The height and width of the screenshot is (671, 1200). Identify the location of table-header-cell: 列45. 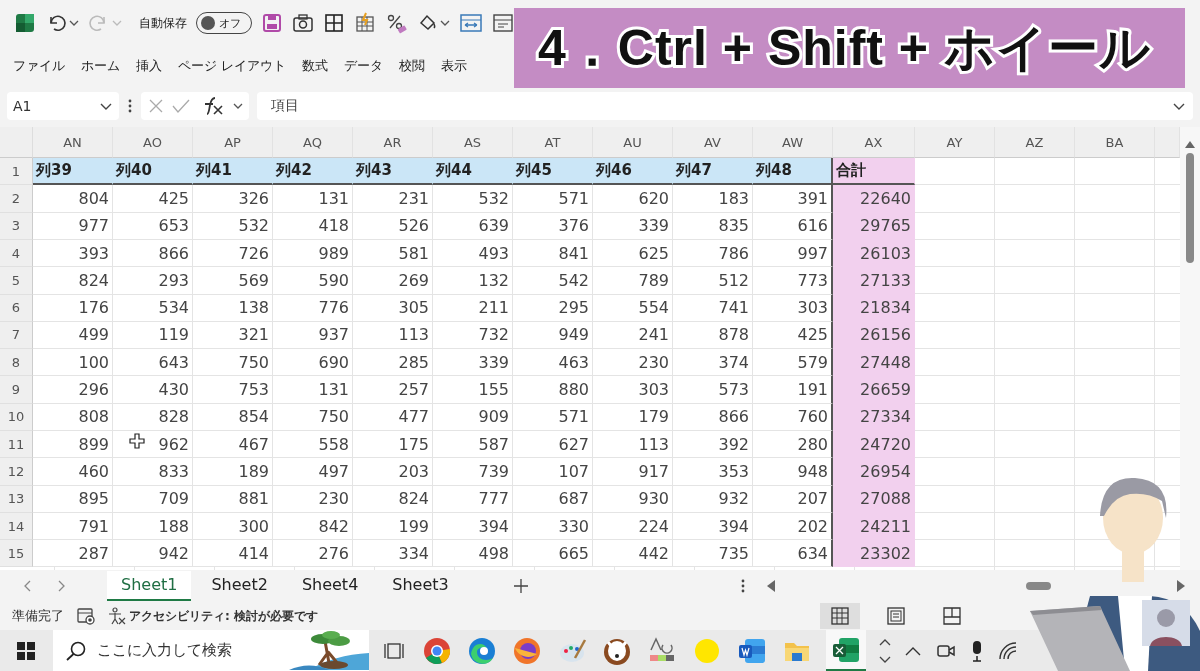
(553, 172).